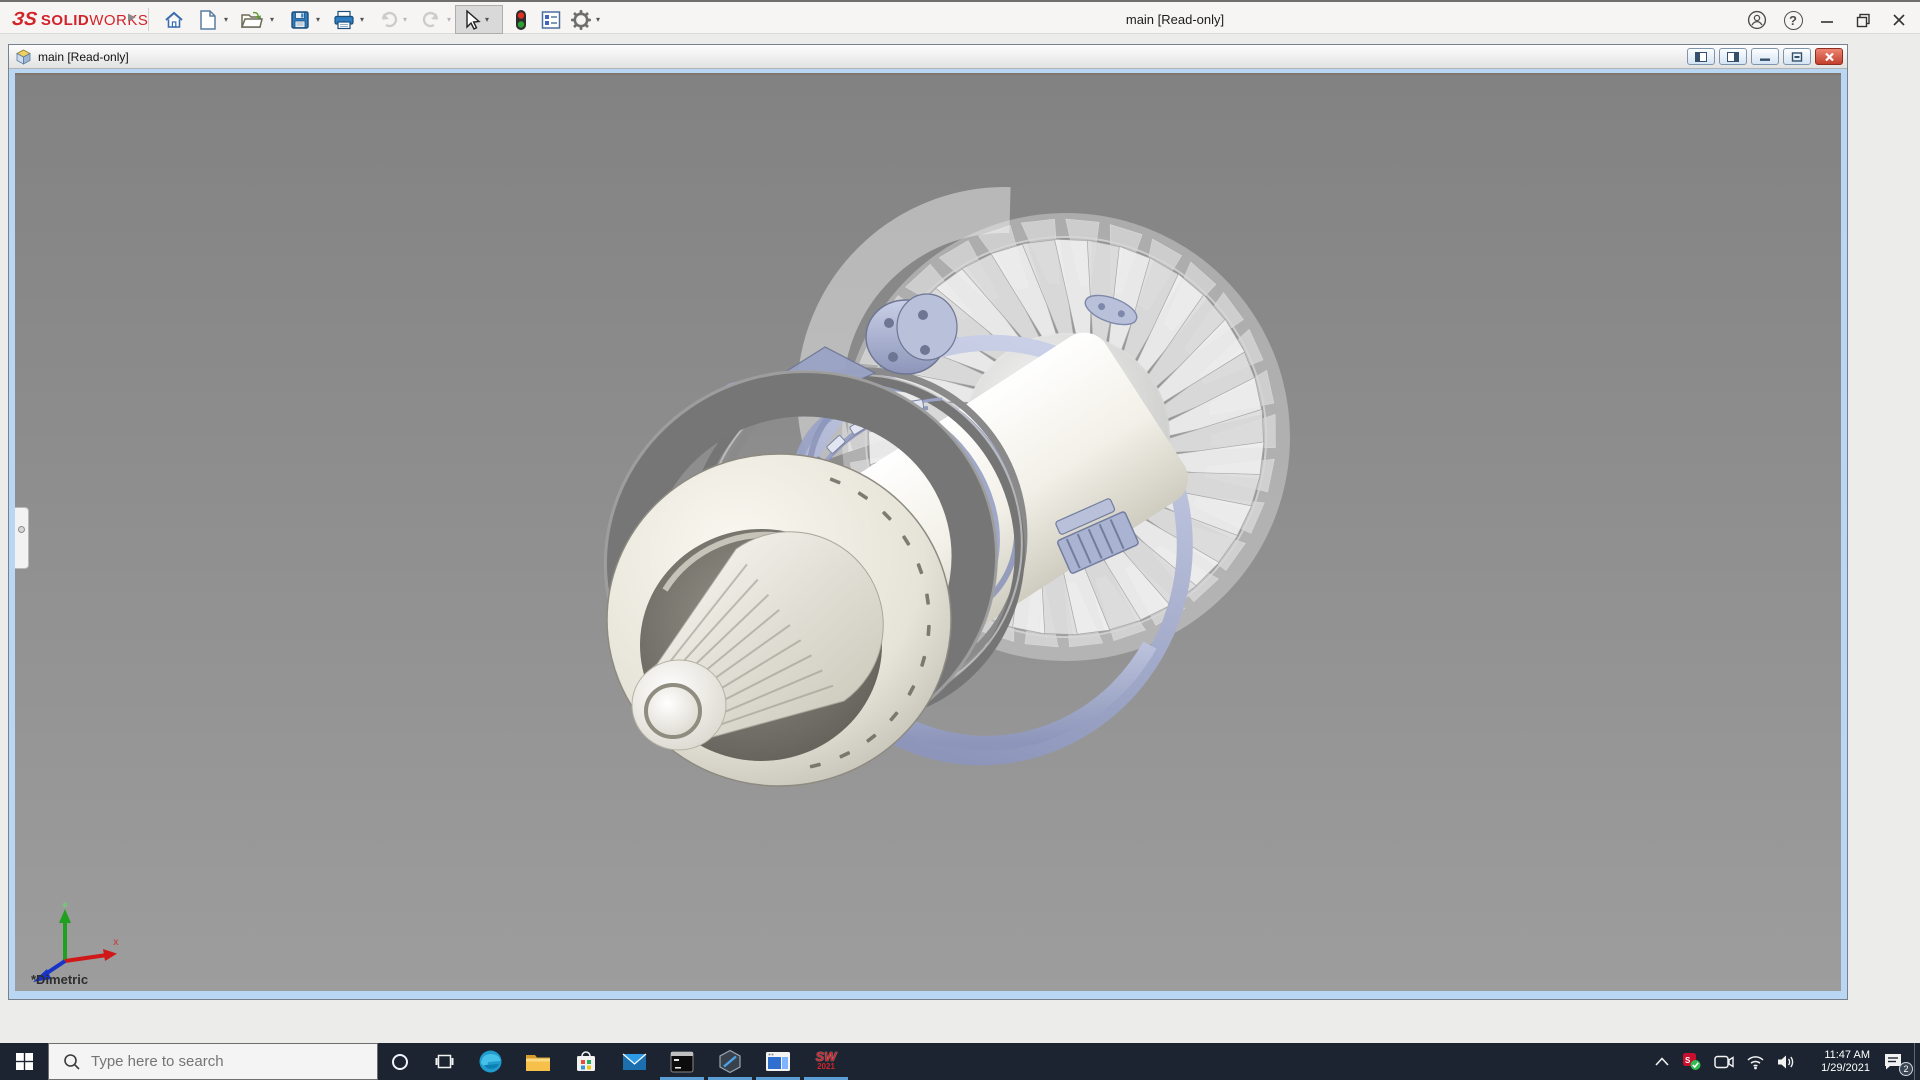 The image size is (1920, 1080). I want to click on triad-x-label: x, so click(116, 942).